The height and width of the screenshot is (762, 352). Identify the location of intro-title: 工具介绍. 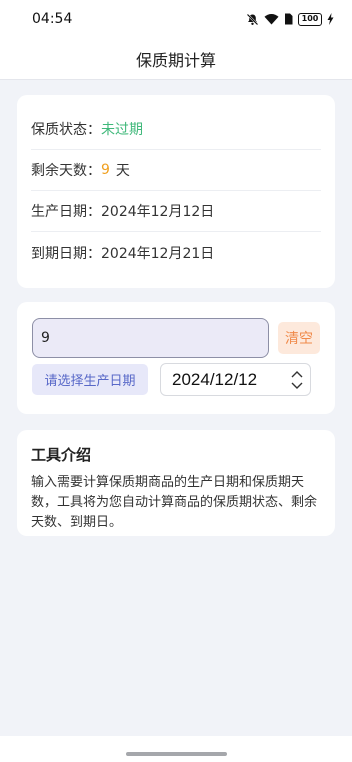
(61, 455).